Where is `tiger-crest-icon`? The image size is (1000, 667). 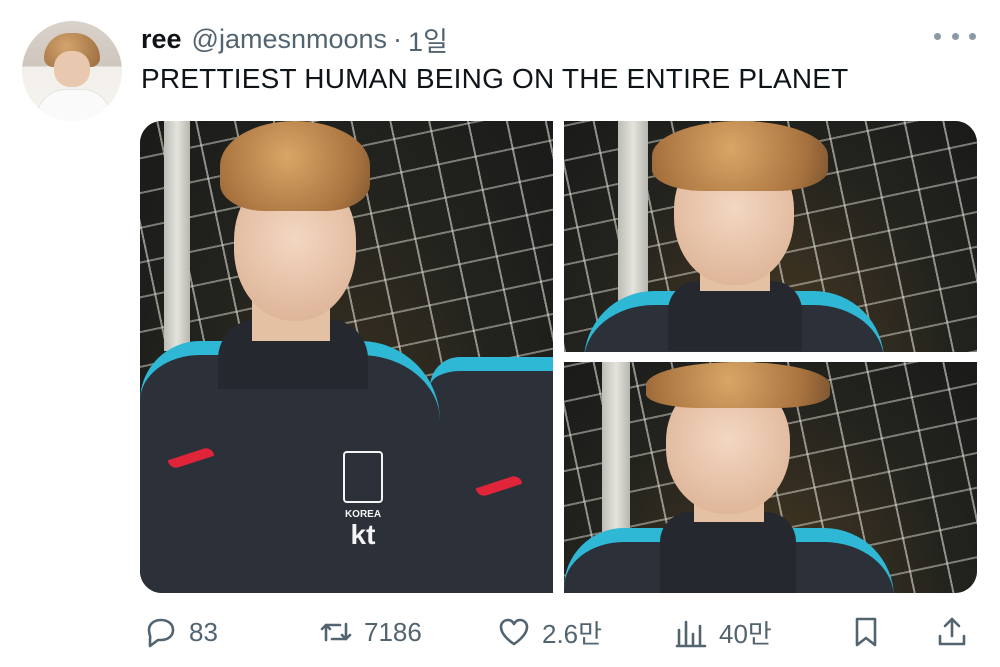
tiger-crest-icon is located at coordinates (363, 477).